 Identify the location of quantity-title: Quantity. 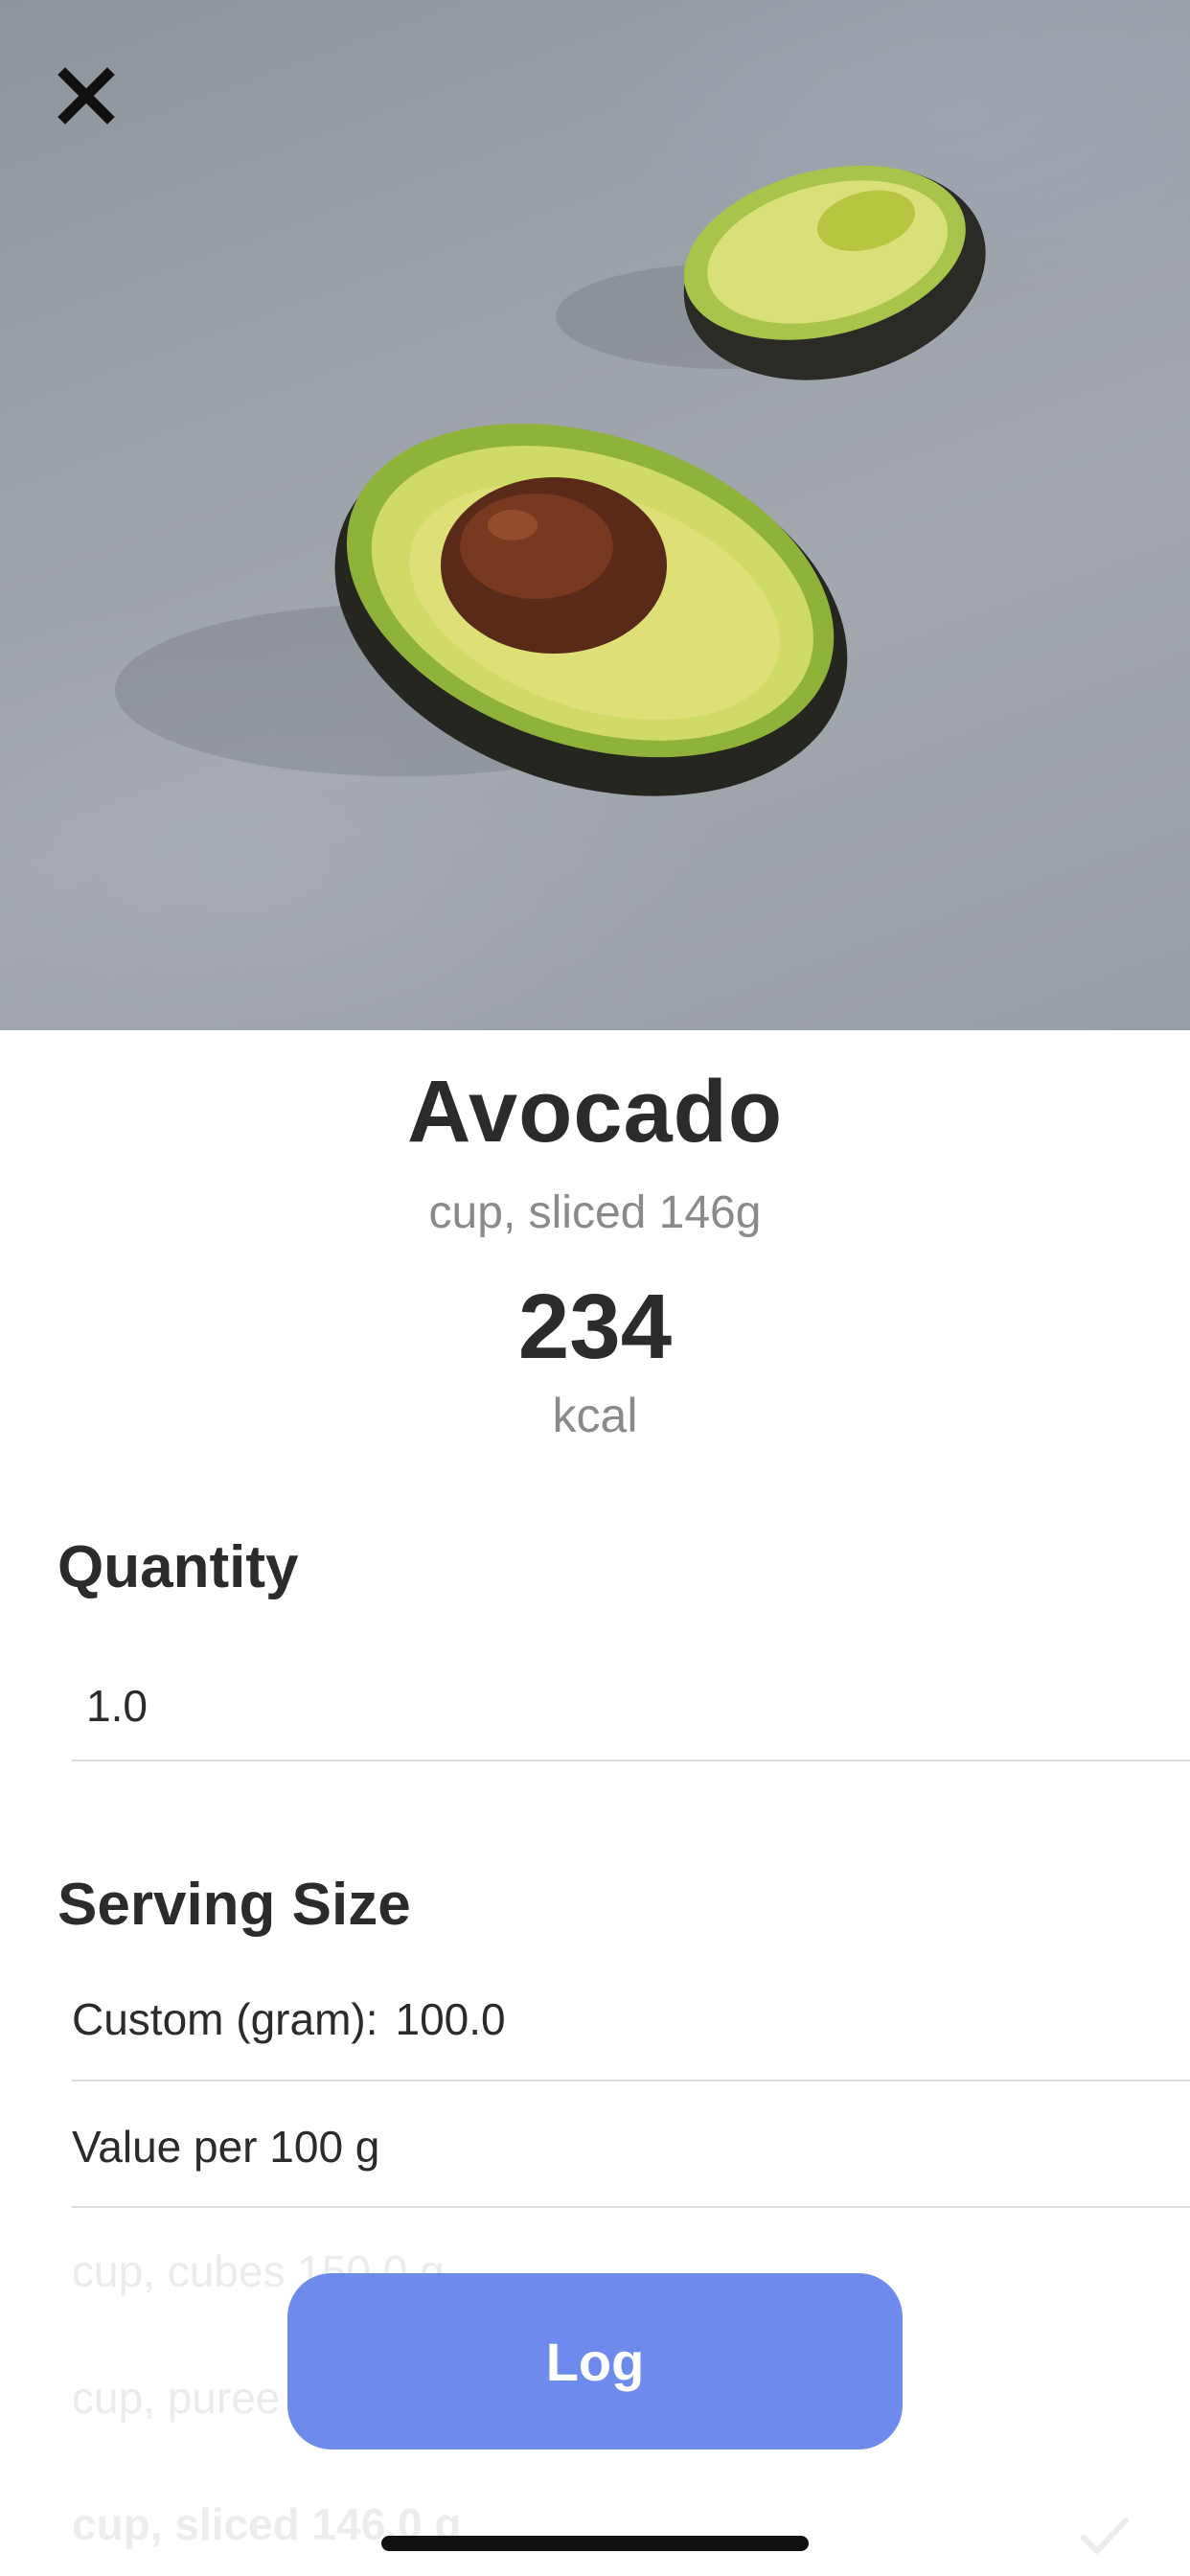
(178, 1567).